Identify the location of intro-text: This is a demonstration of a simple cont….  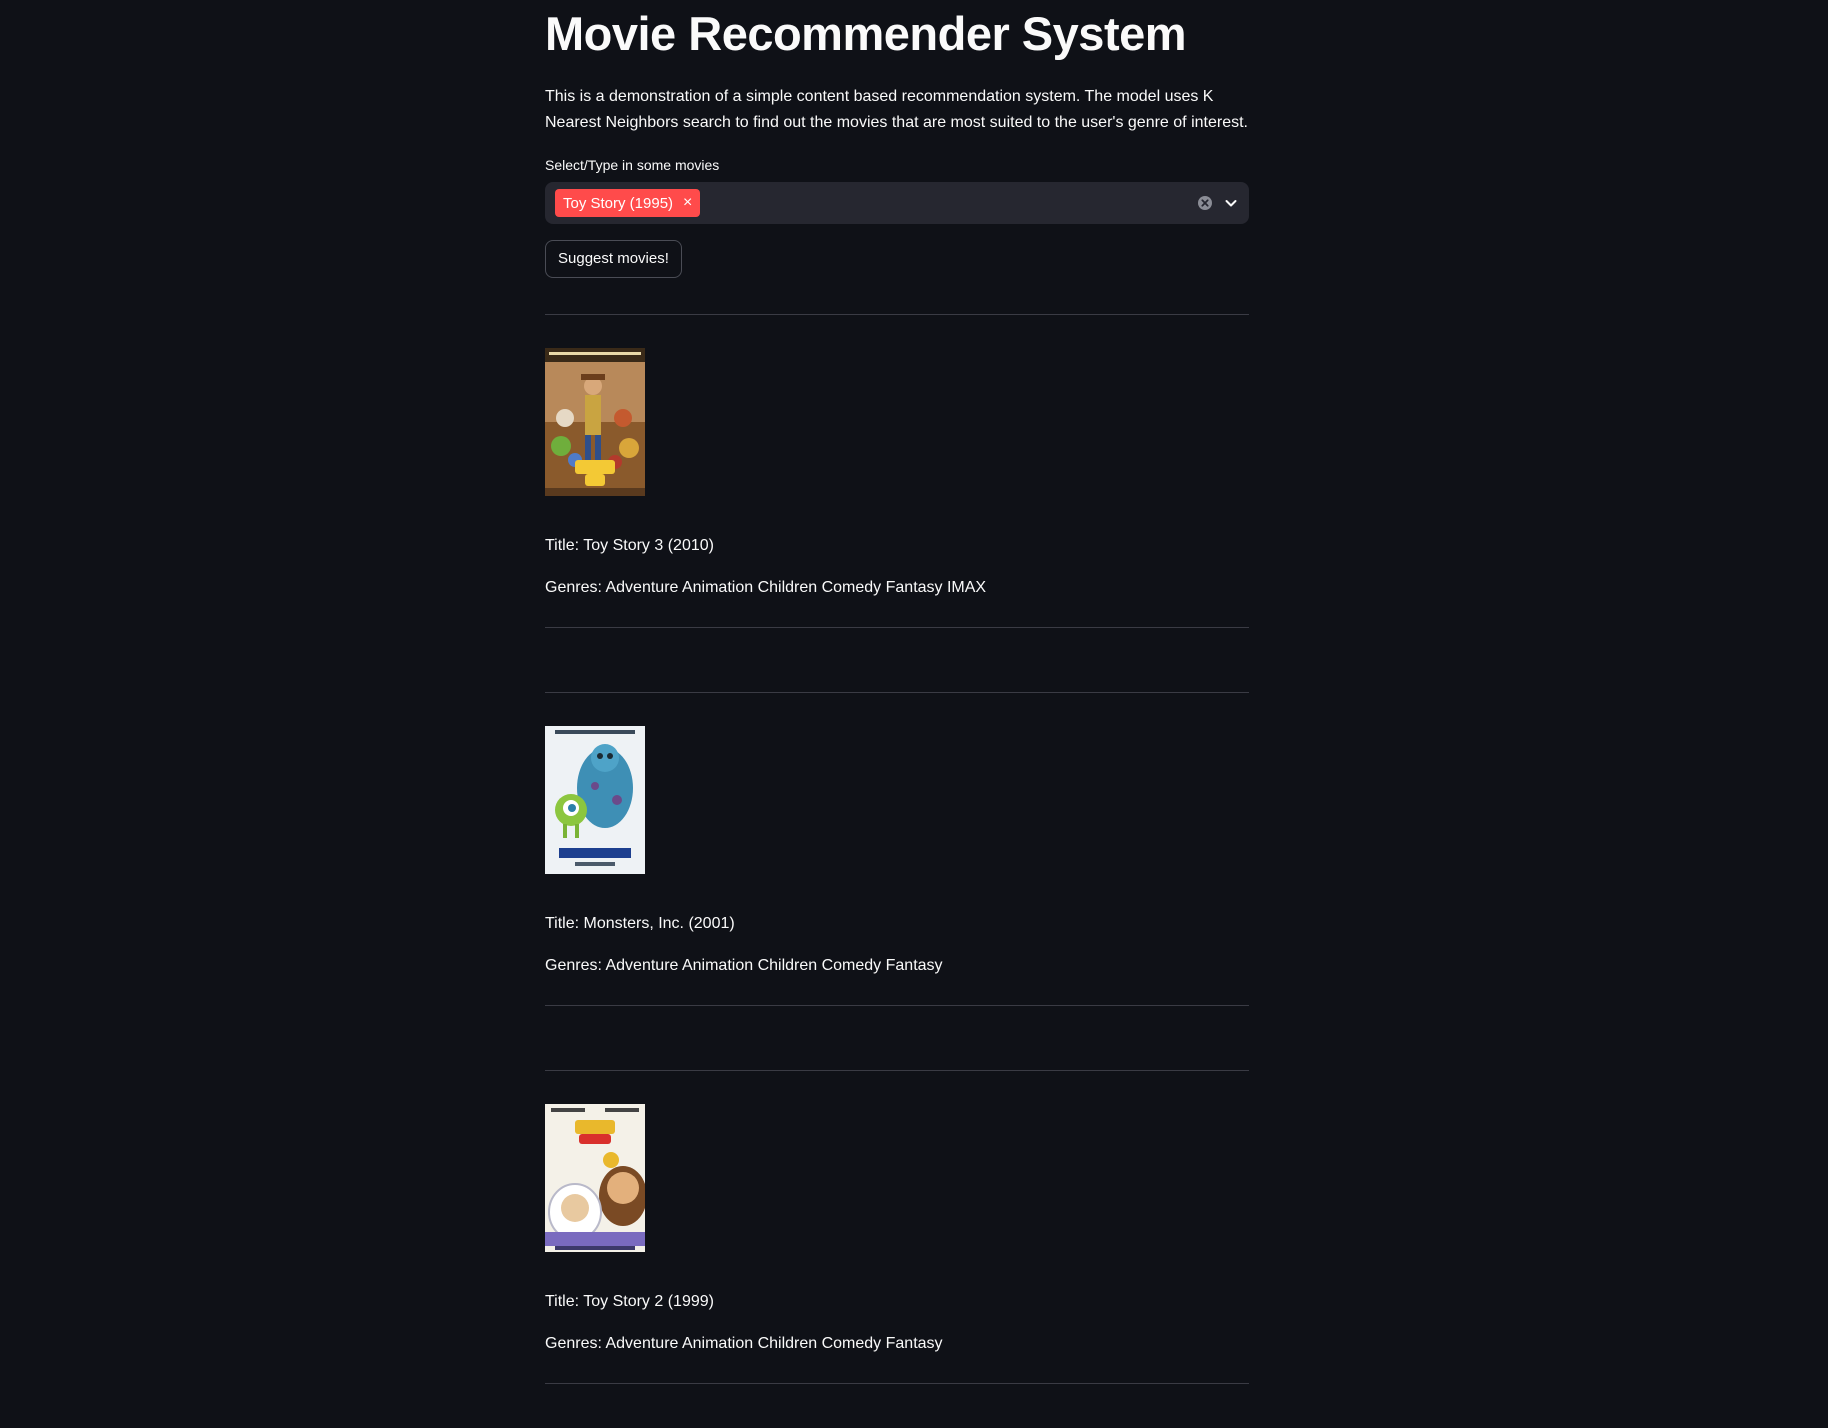
(896, 109).